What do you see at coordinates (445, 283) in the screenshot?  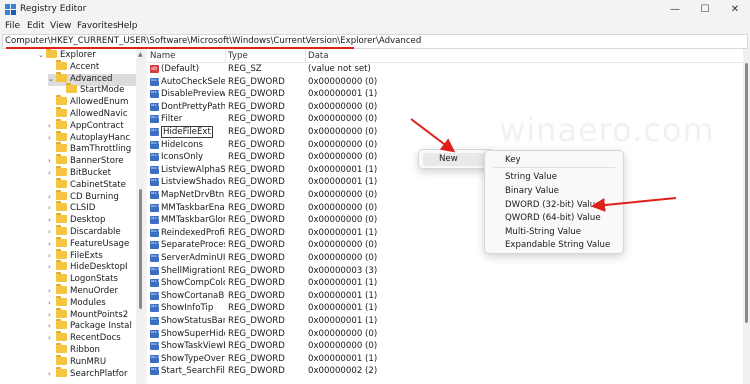 I see `value-row: ShowCompColorREG_DWORD 0x00000001 (1)` at bounding box center [445, 283].